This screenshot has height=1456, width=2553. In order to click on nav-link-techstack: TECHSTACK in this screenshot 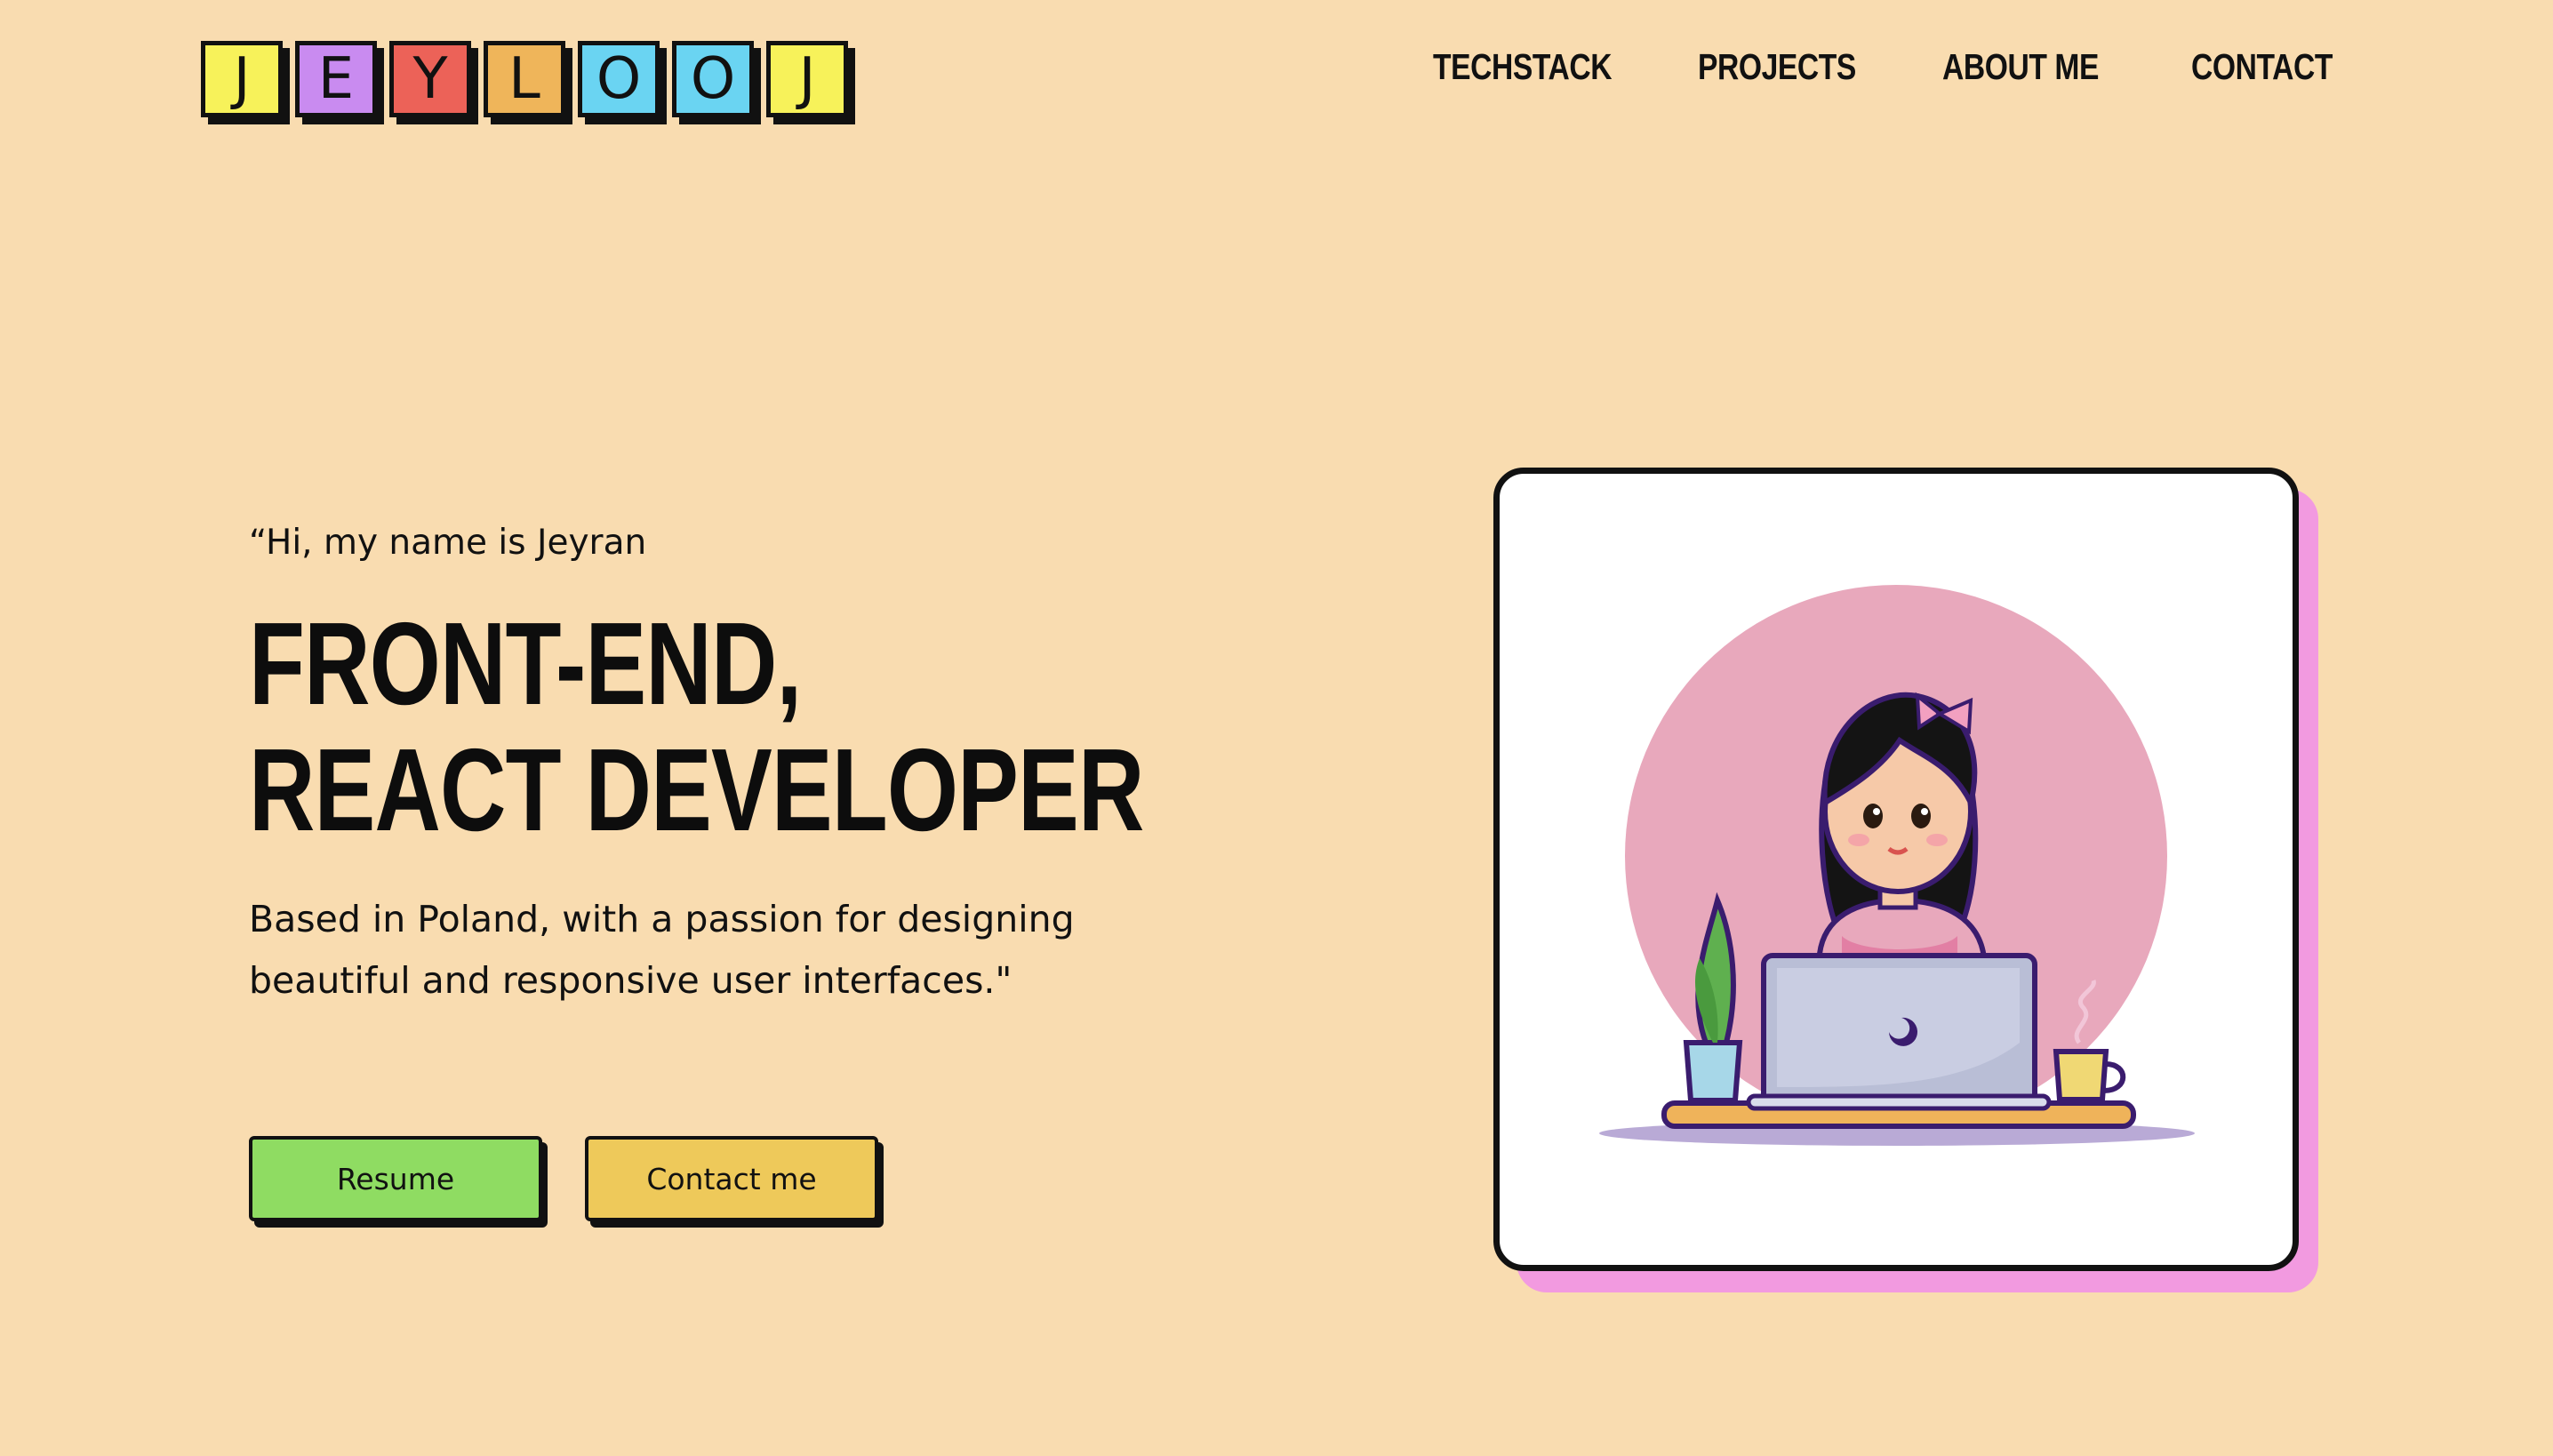, I will do `click(1523, 67)`.